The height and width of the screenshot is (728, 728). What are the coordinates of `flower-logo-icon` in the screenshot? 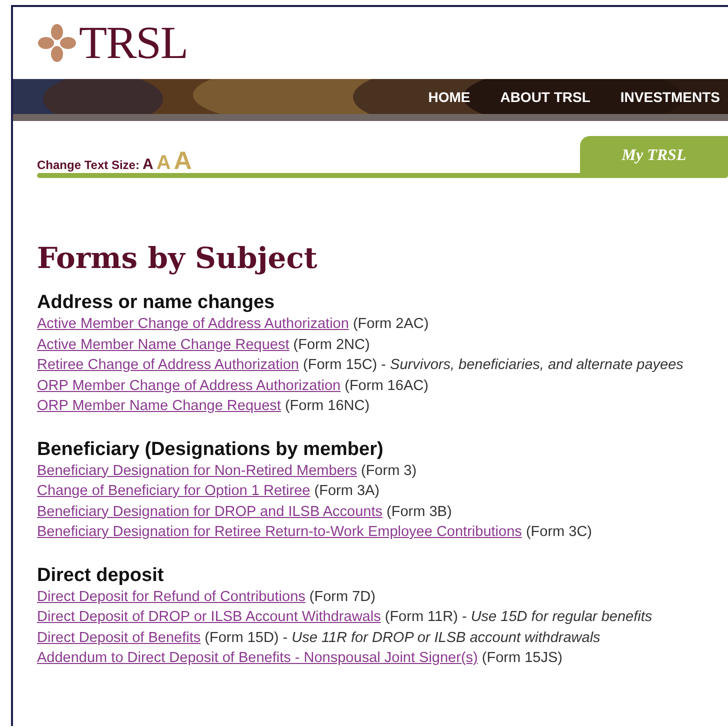 It's located at (57, 43).